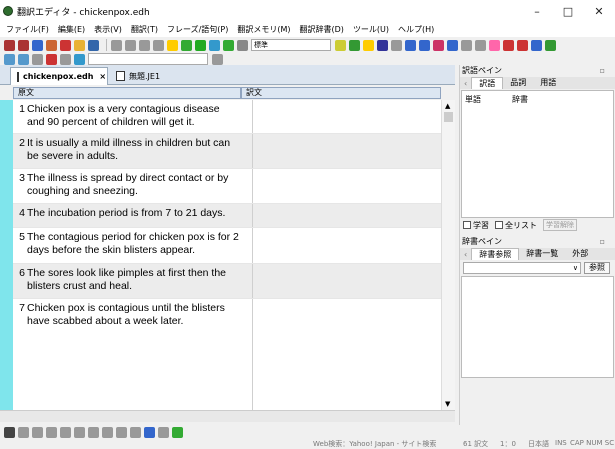  What do you see at coordinates (9, 59) in the screenshot?
I see `back-icon` at bounding box center [9, 59].